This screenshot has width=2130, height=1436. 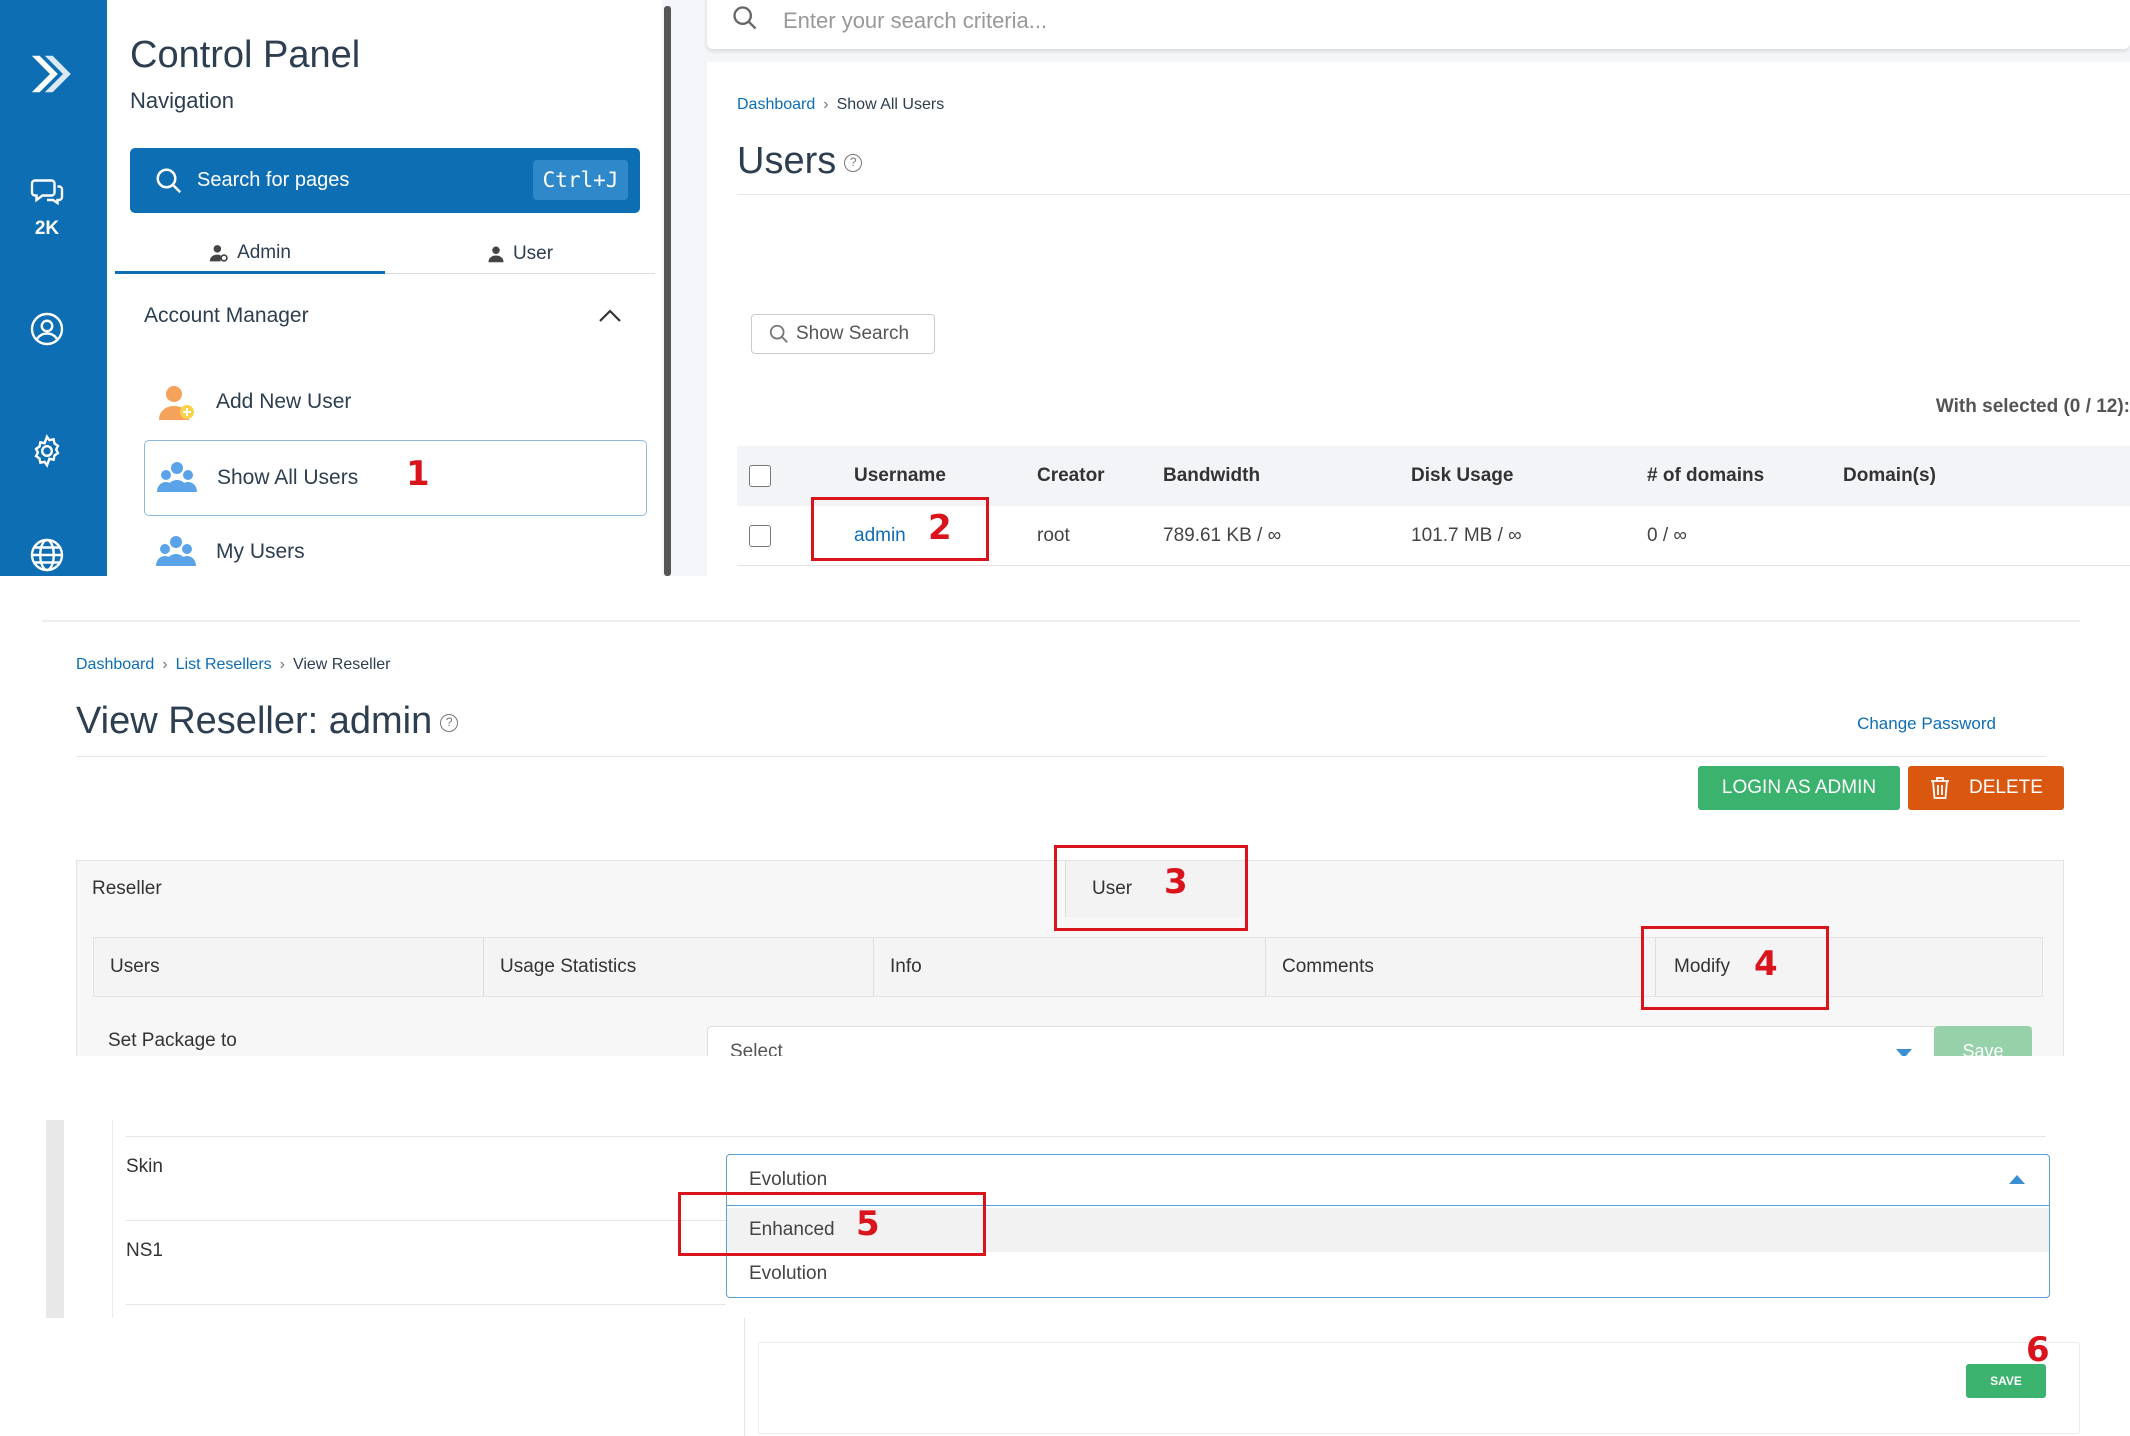 What do you see at coordinates (2006, 787) in the screenshot?
I see `delete-label: DELETE` at bounding box center [2006, 787].